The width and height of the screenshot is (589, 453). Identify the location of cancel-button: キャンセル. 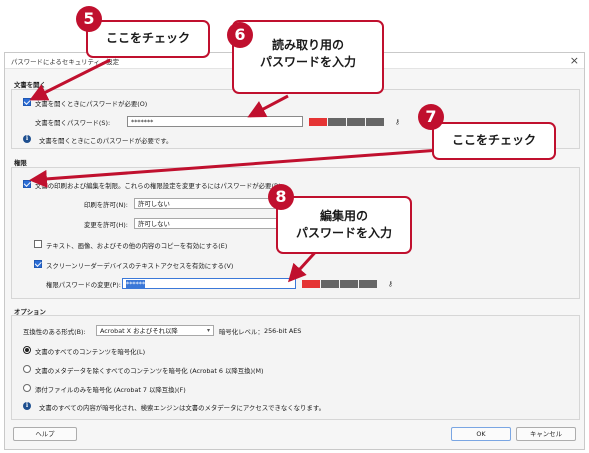
(546, 434).